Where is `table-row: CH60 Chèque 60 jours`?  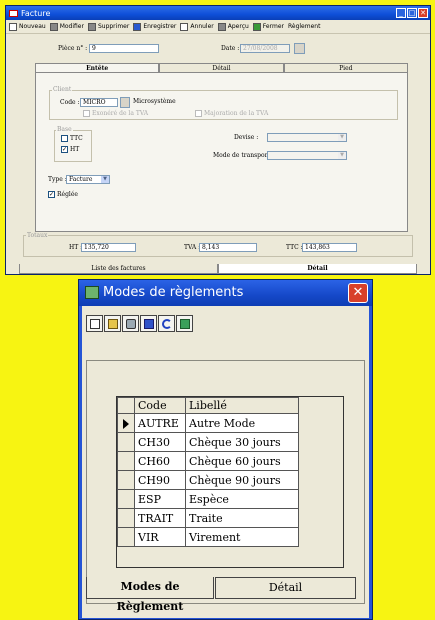 table-row: CH60 Chèque 60 jours is located at coordinates (208, 461).